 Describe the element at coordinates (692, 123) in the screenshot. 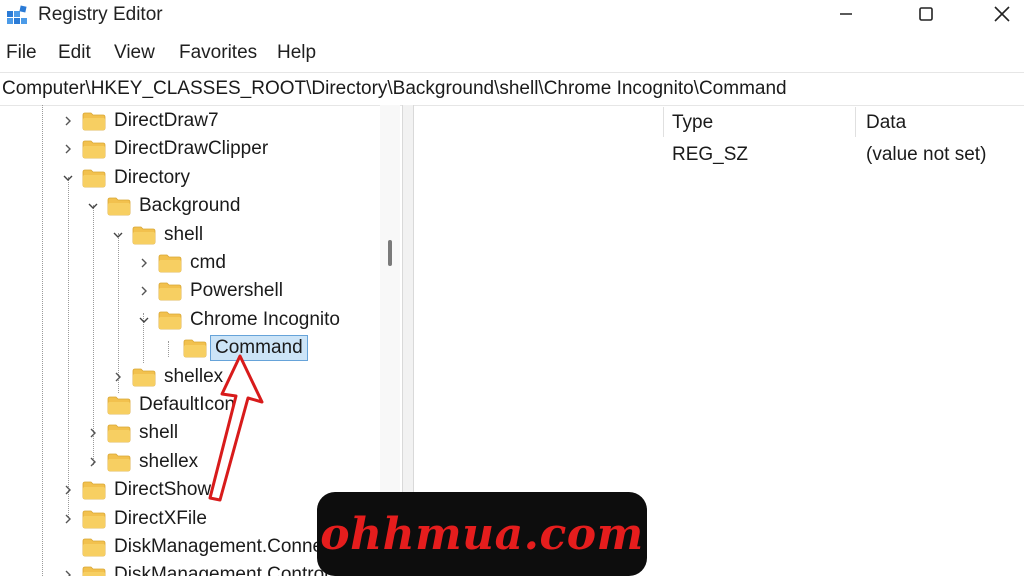

I see `column-header-type: Type` at that location.